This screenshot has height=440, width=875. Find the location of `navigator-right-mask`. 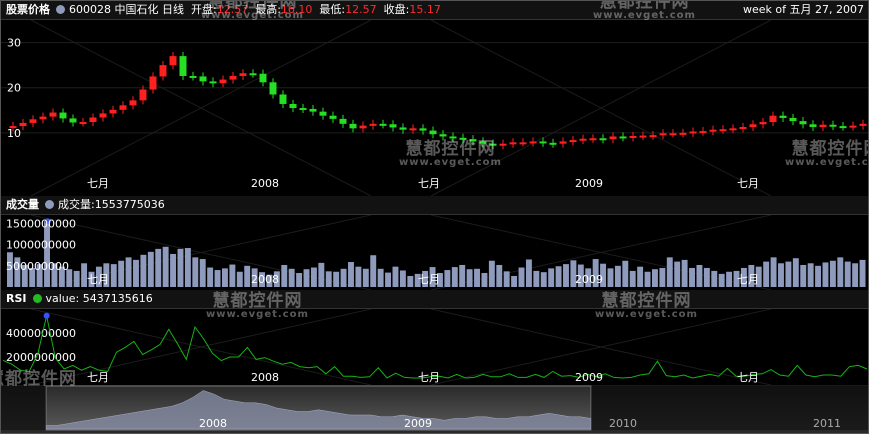

navigator-right-mask is located at coordinates (730, 408).